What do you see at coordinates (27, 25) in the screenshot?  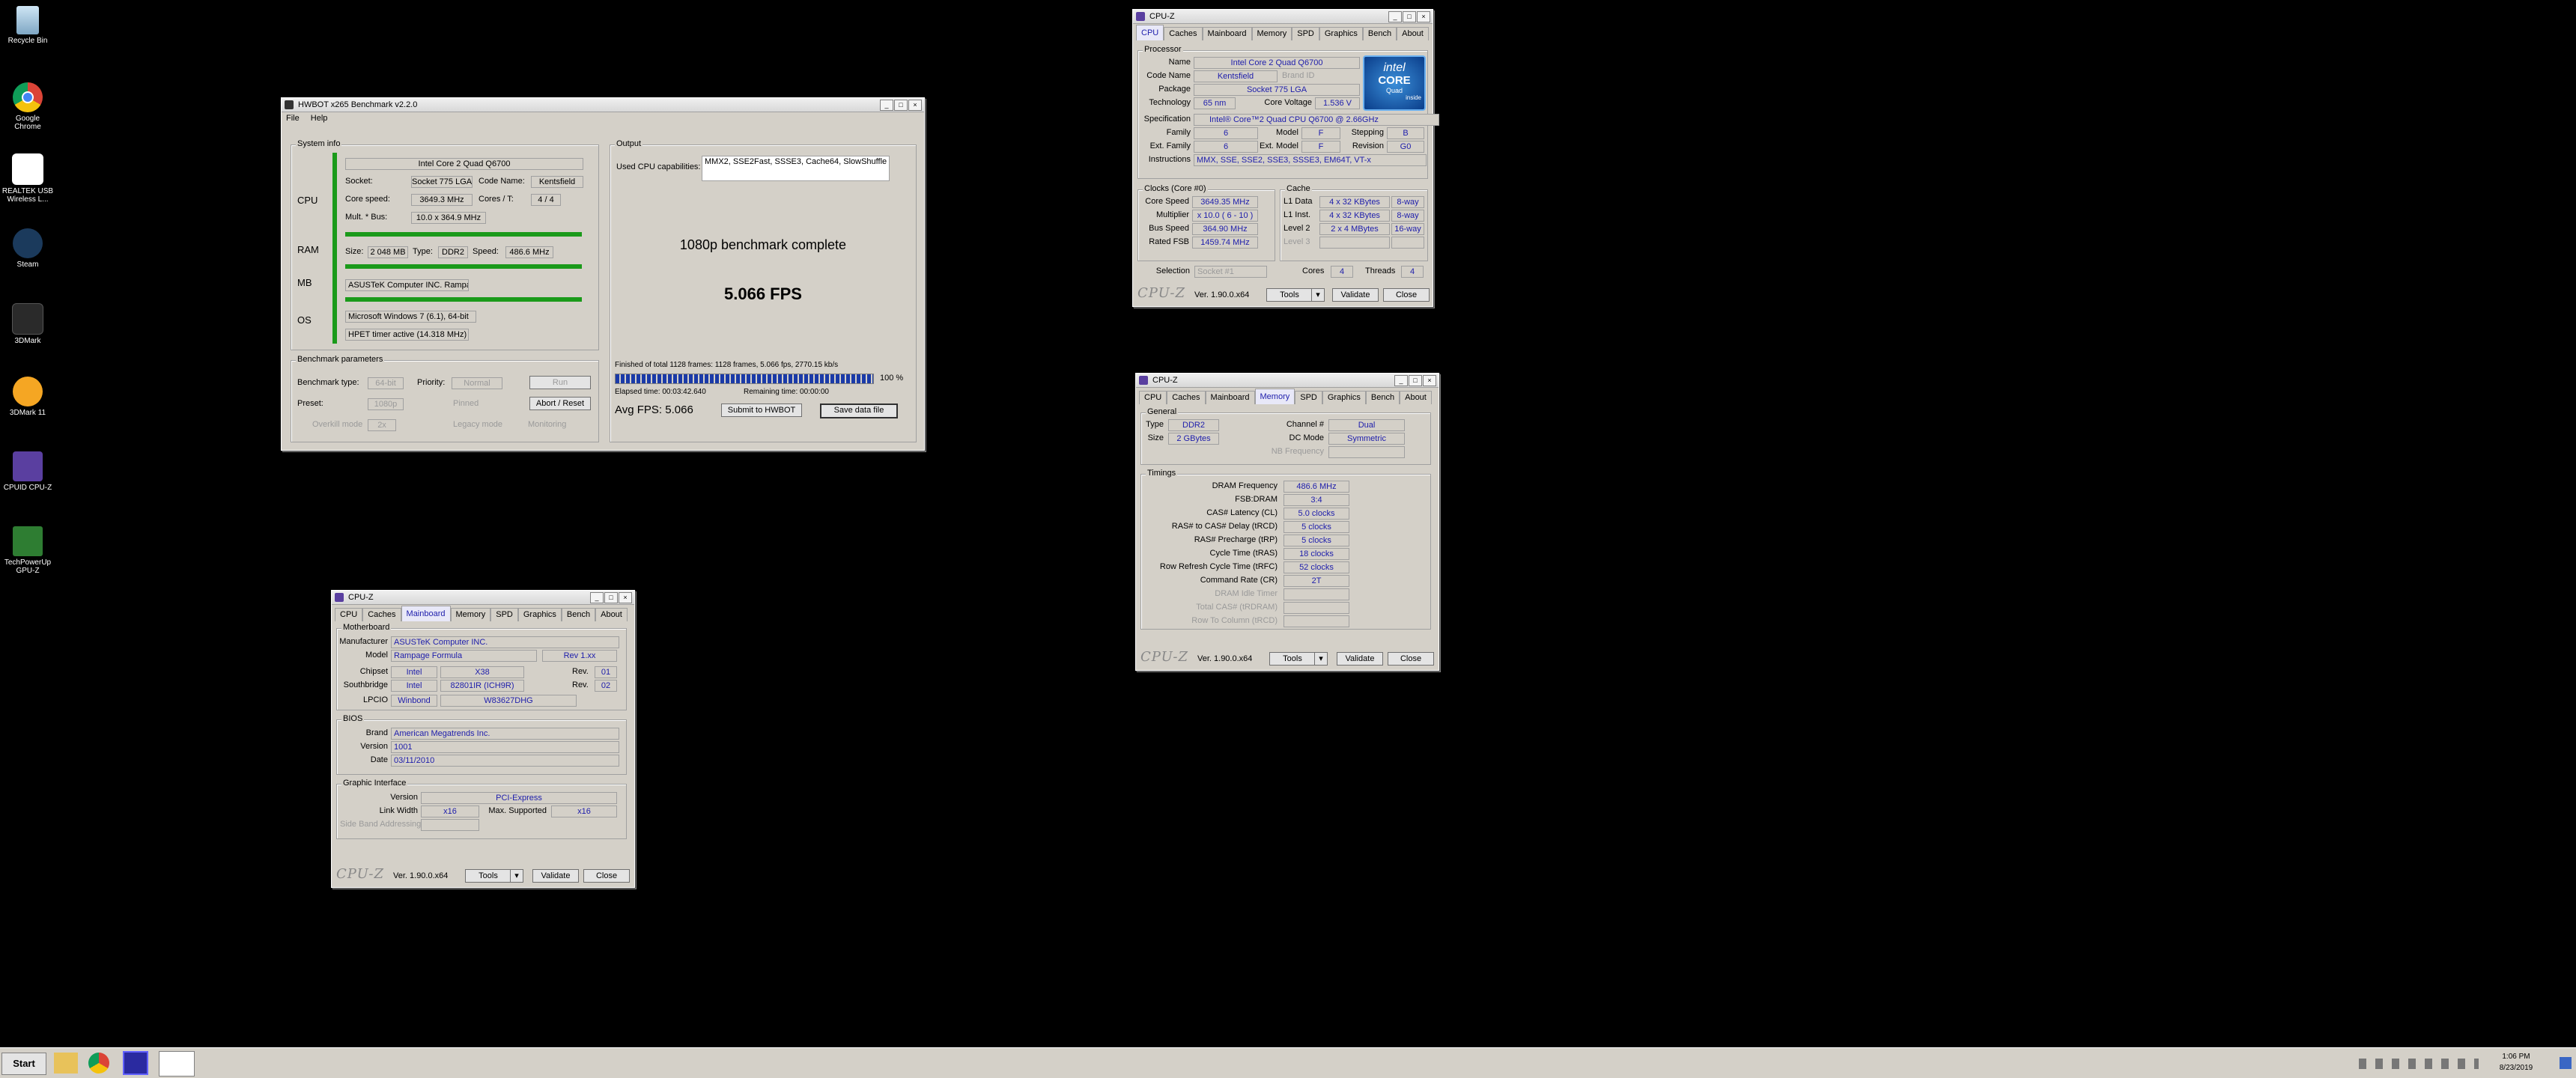 I see `recycle-bin-shortcut: Recycle Bin` at bounding box center [27, 25].